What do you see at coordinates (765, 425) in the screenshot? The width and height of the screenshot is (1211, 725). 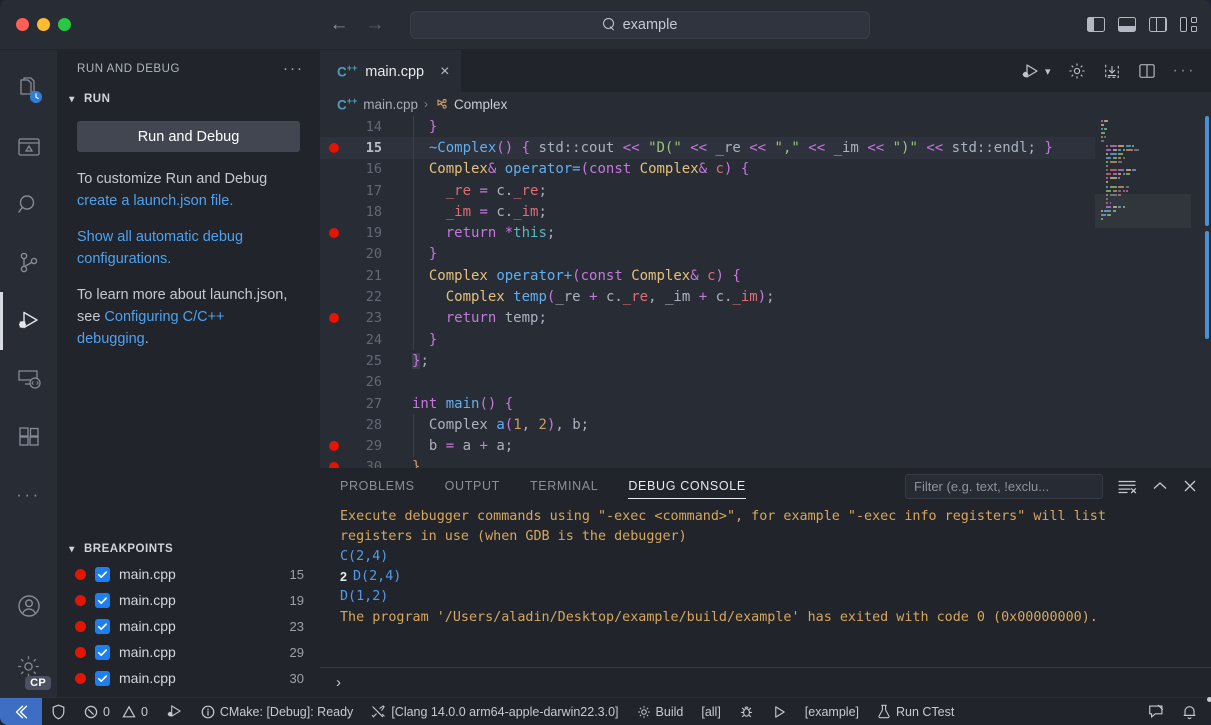 I see `code-line: 28 Complex a(1, 2), b;` at bounding box center [765, 425].